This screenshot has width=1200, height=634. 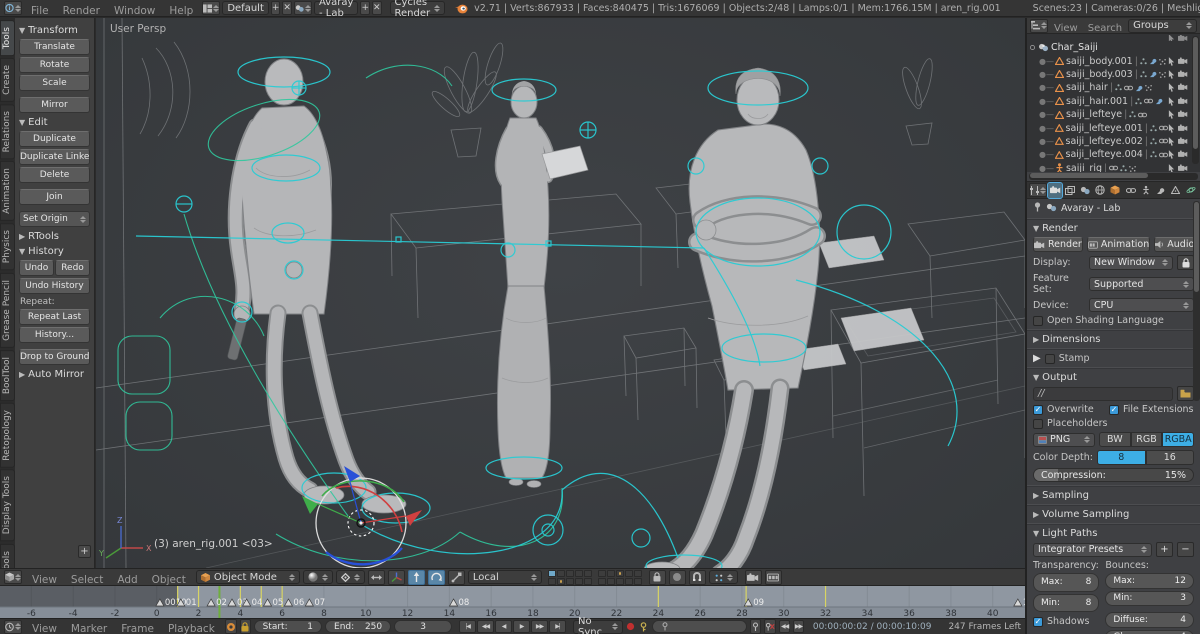 I want to click on outliner-row: ●— saiji_hair.001 |, so click(x=1114, y=101).